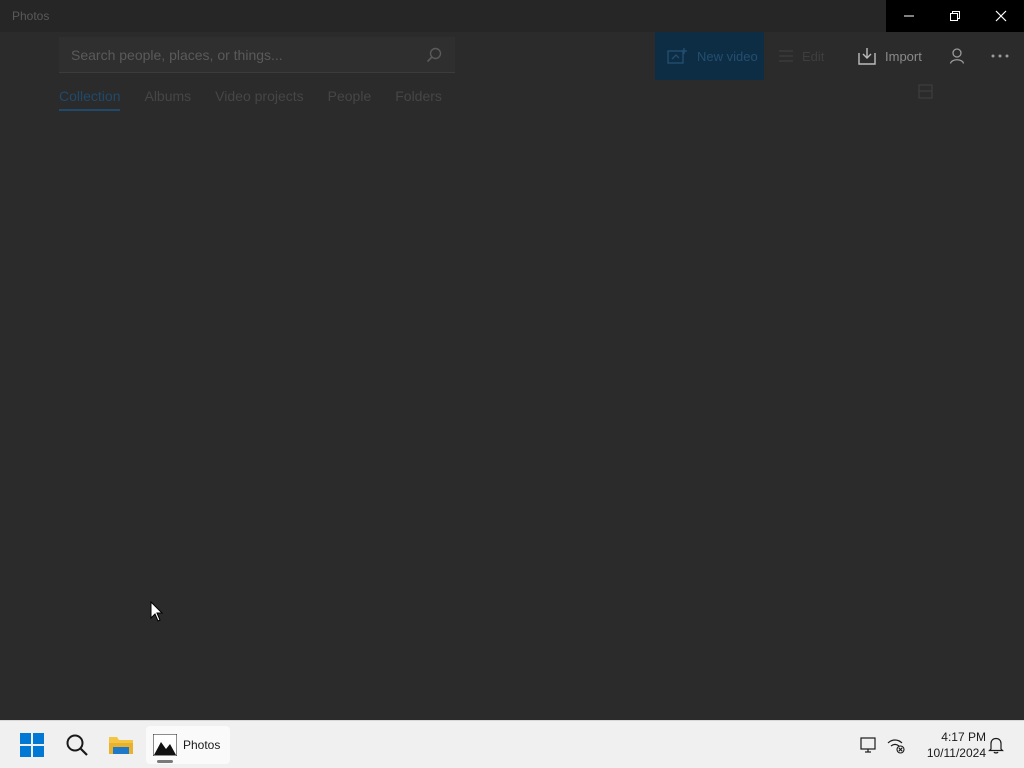  What do you see at coordinates (949, 745) in the screenshot?
I see `taskbar-clock: 4:17 PM 10/11/2024` at bounding box center [949, 745].